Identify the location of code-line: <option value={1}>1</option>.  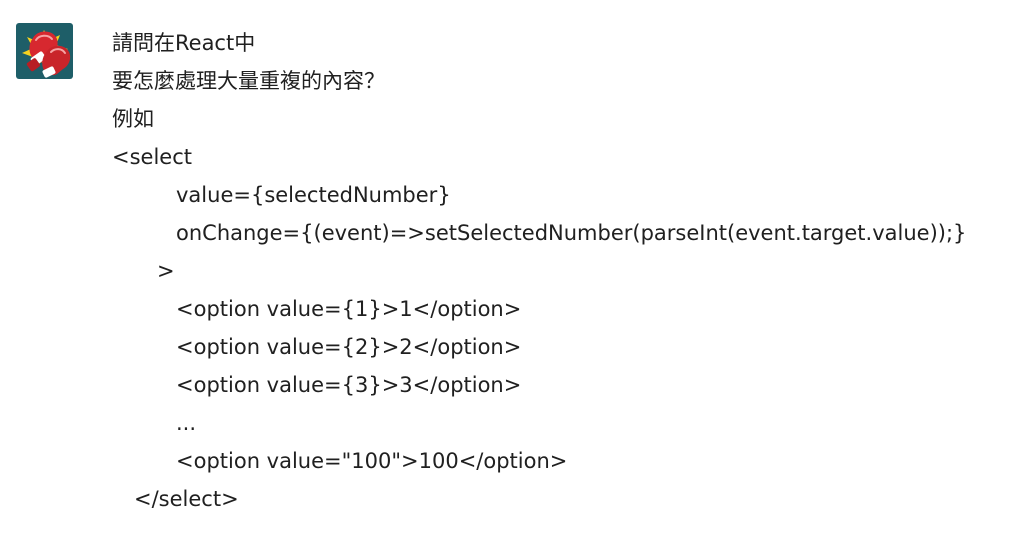
(349, 309).